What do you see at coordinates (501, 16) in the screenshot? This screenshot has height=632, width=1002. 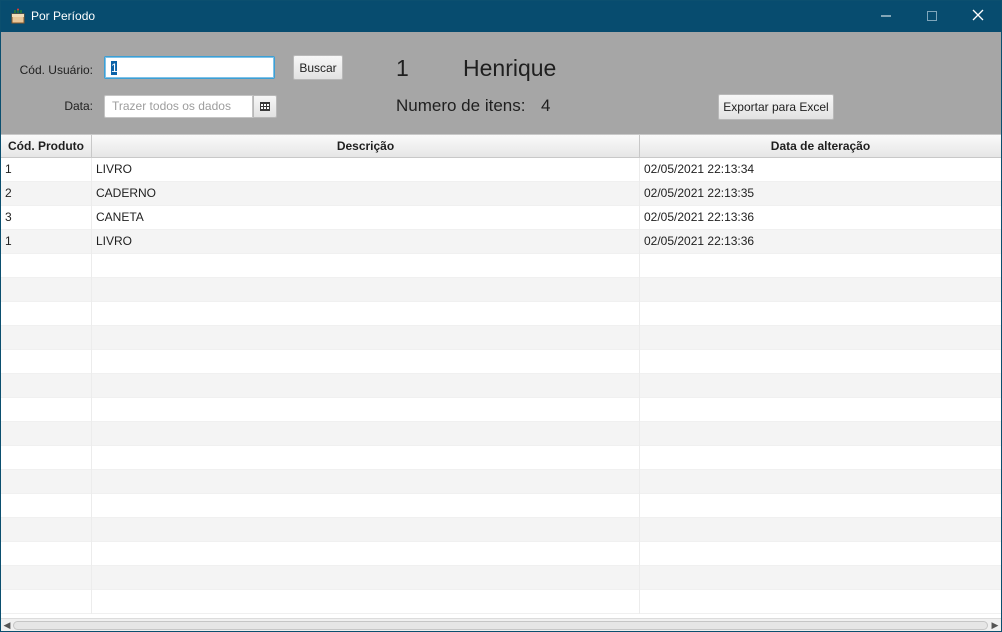 I see `title-bar: Por Período` at bounding box center [501, 16].